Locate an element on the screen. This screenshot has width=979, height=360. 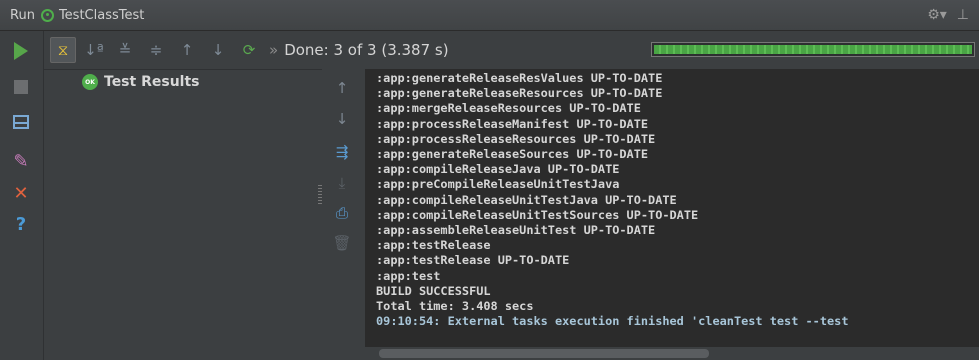
pin-icon: ✎ is located at coordinates (21, 161).